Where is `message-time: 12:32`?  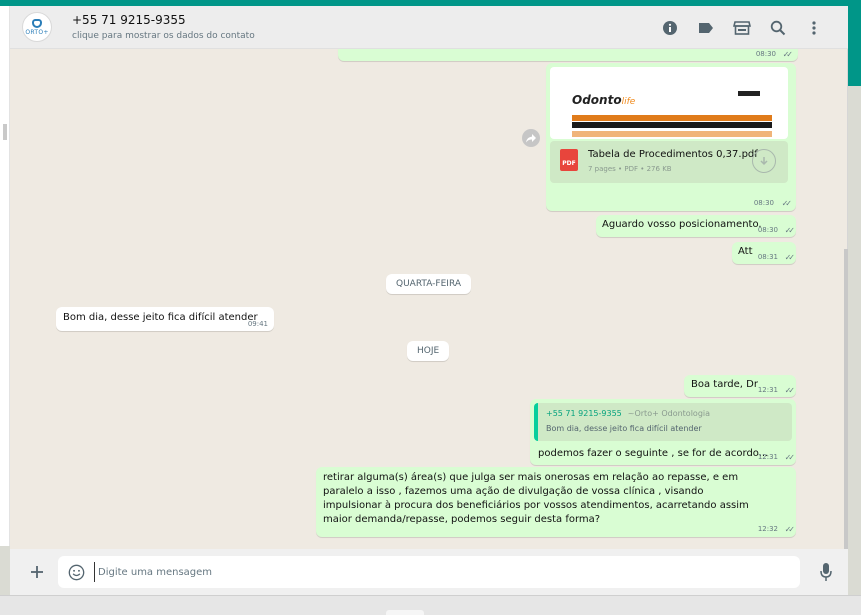 message-time: 12:32 is located at coordinates (767, 529).